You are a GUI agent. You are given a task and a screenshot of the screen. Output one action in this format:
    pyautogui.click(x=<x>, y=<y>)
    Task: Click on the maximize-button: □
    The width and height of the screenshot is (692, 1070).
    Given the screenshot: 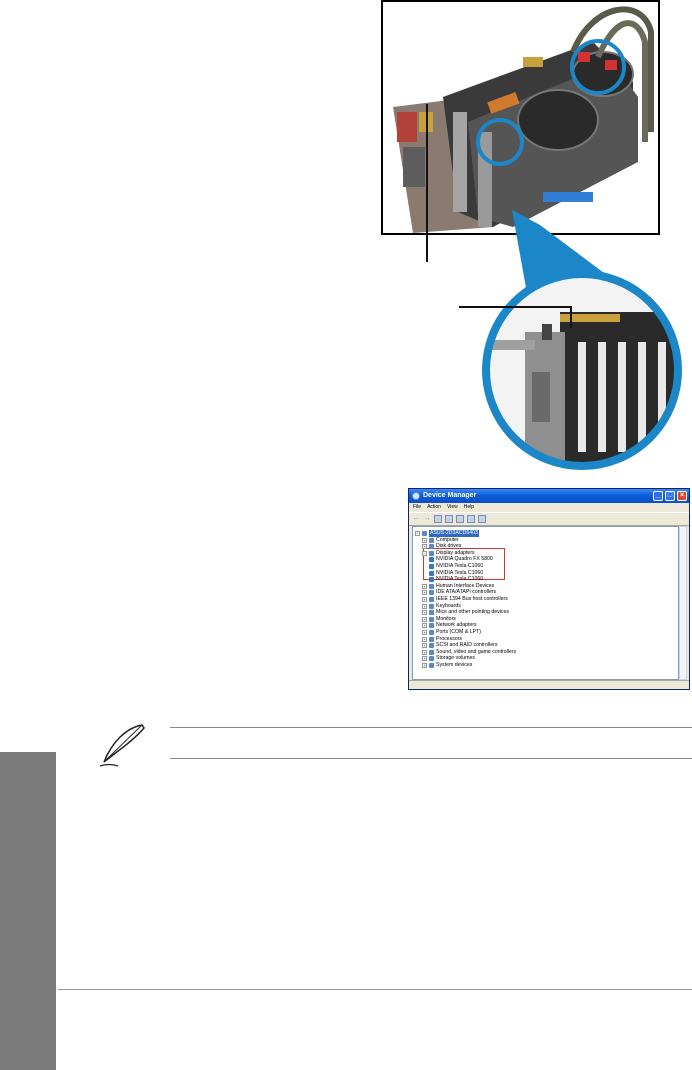 What is the action you would take?
    pyautogui.click(x=670, y=496)
    